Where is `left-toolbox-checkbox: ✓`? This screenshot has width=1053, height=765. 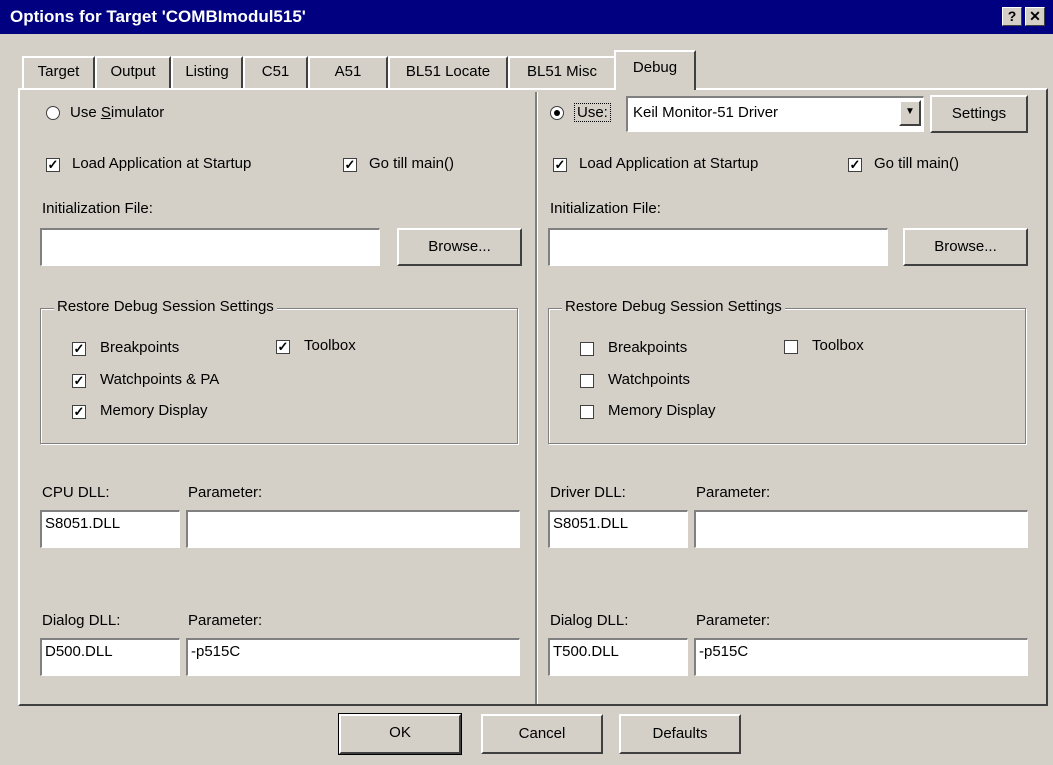 left-toolbox-checkbox: ✓ is located at coordinates (283, 347).